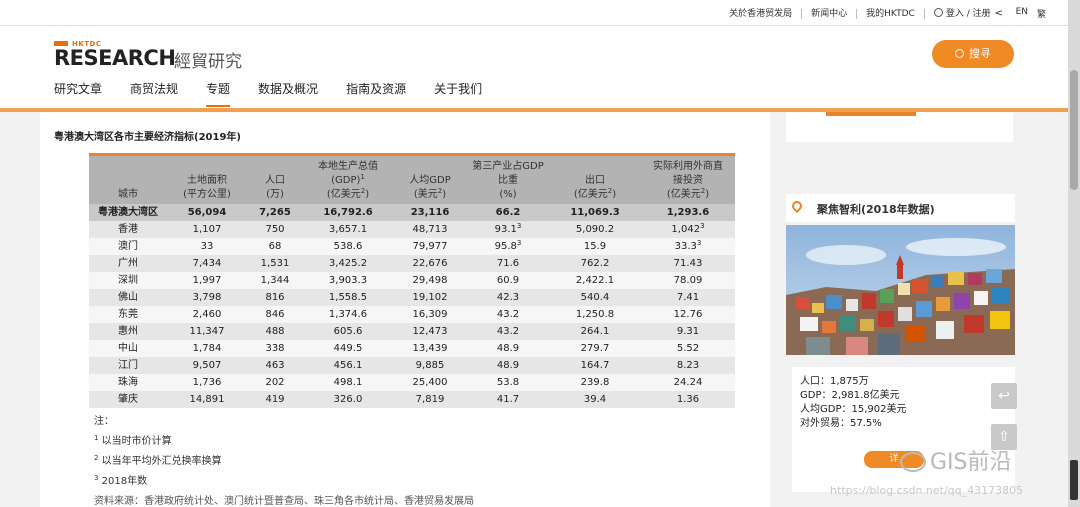  What do you see at coordinates (1041, 13) in the screenshot?
I see `lang-traditional-link: 繁` at bounding box center [1041, 13].